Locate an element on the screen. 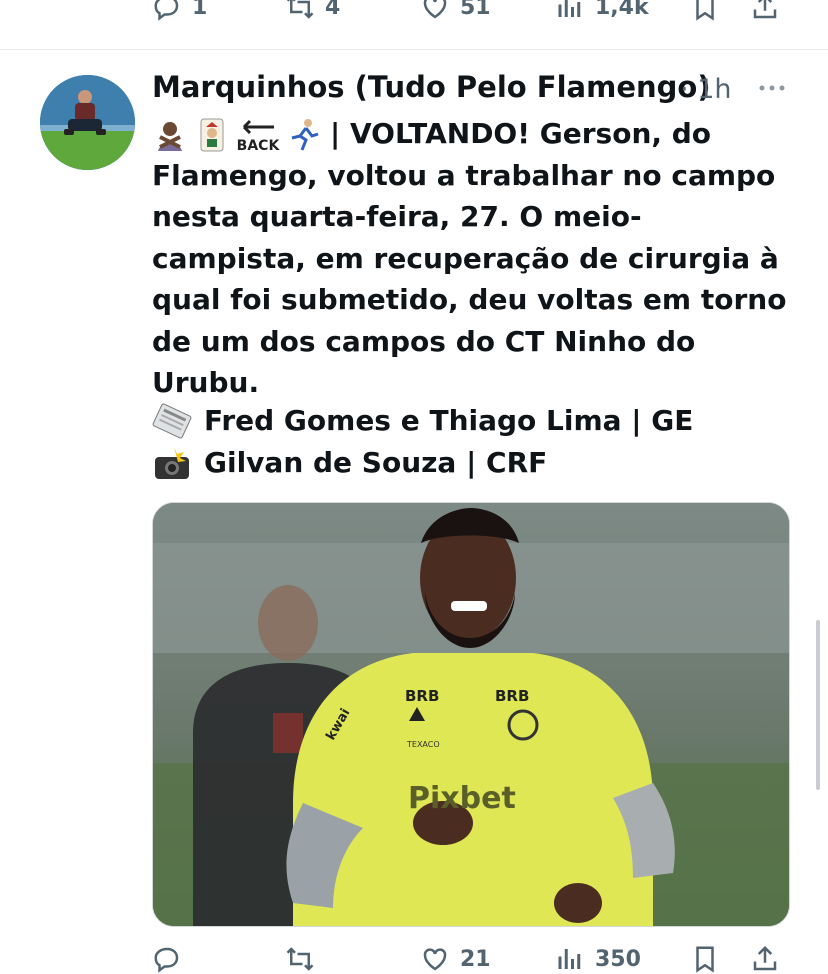  emoji-row: BACK is located at coordinates (237, 135).